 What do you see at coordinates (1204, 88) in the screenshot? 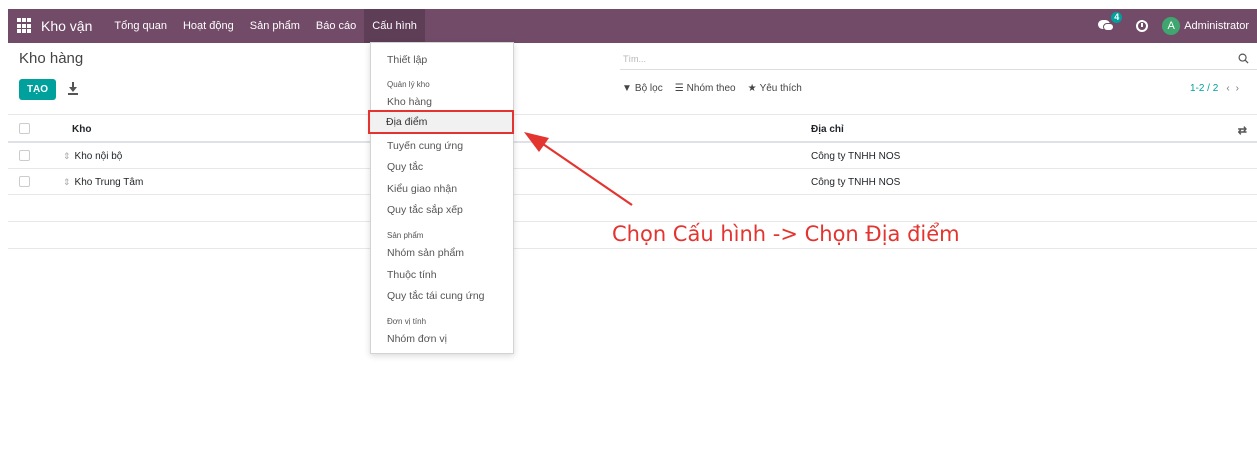
I see `pager-value: 1-2 / 2` at bounding box center [1204, 88].